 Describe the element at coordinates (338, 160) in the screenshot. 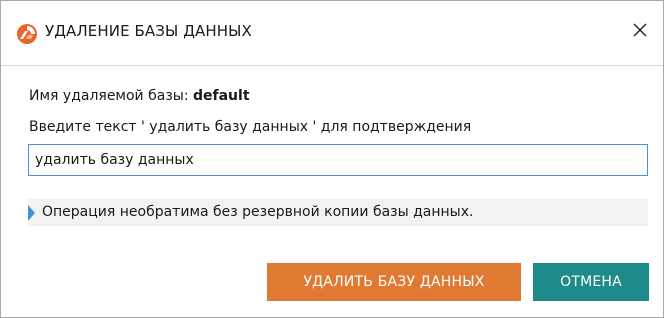

I see `confirmation-input` at that location.